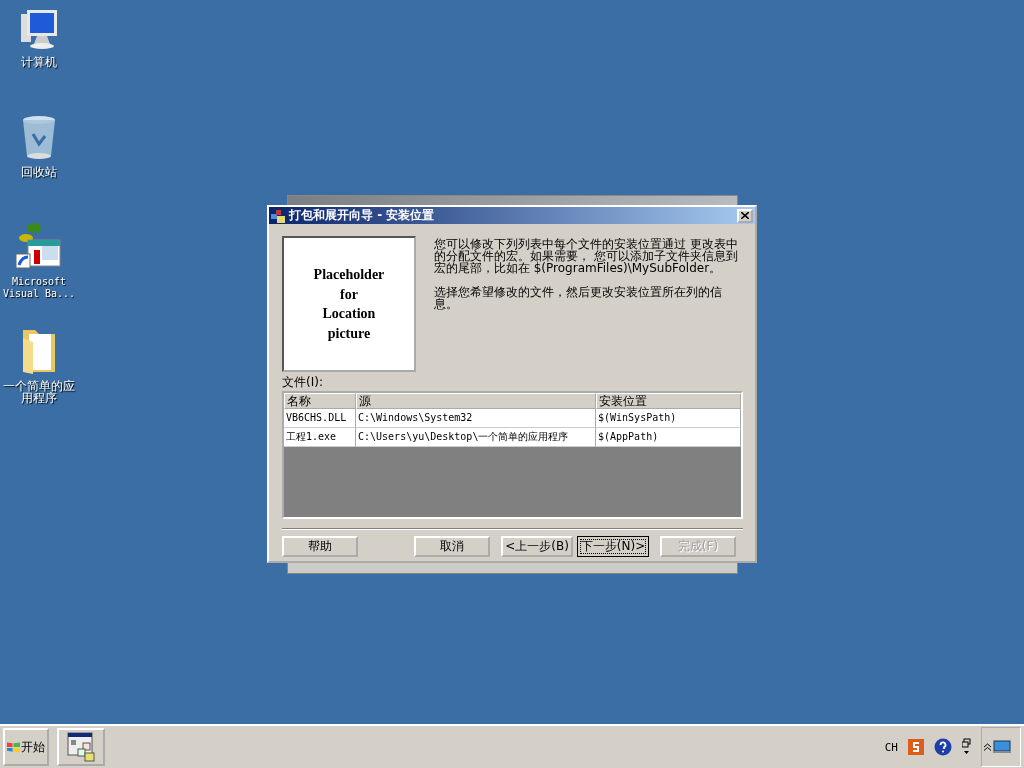 The height and width of the screenshot is (768, 1024). Describe the element at coordinates (668, 418) in the screenshot. I see `table-cell: $(WinSysPath)` at that location.